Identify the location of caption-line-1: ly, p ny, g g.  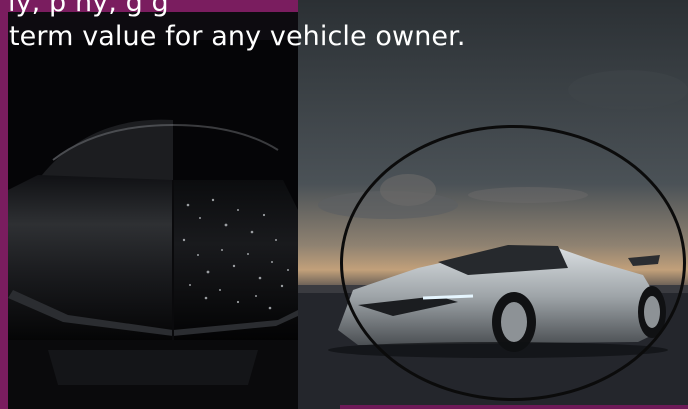
(88, 9).